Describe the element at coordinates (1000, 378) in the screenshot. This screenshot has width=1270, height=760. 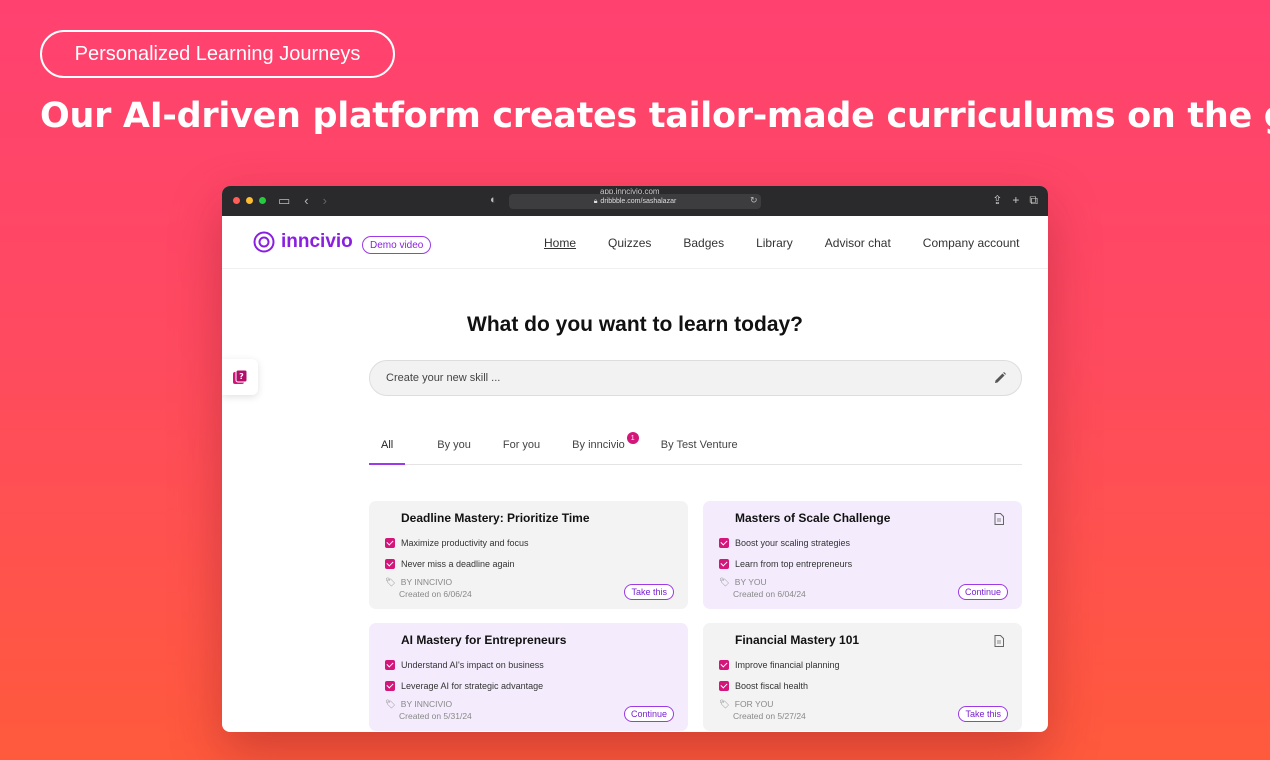
I see `pencil-icon` at that location.